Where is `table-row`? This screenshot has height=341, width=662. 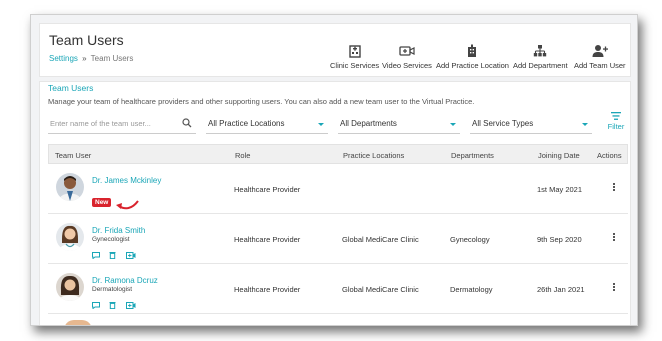
table-row is located at coordinates (338, 319).